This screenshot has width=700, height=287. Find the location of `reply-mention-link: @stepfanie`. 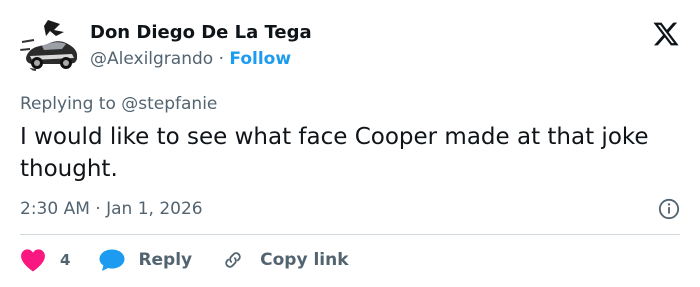

reply-mention-link: @stepfanie is located at coordinates (169, 104).